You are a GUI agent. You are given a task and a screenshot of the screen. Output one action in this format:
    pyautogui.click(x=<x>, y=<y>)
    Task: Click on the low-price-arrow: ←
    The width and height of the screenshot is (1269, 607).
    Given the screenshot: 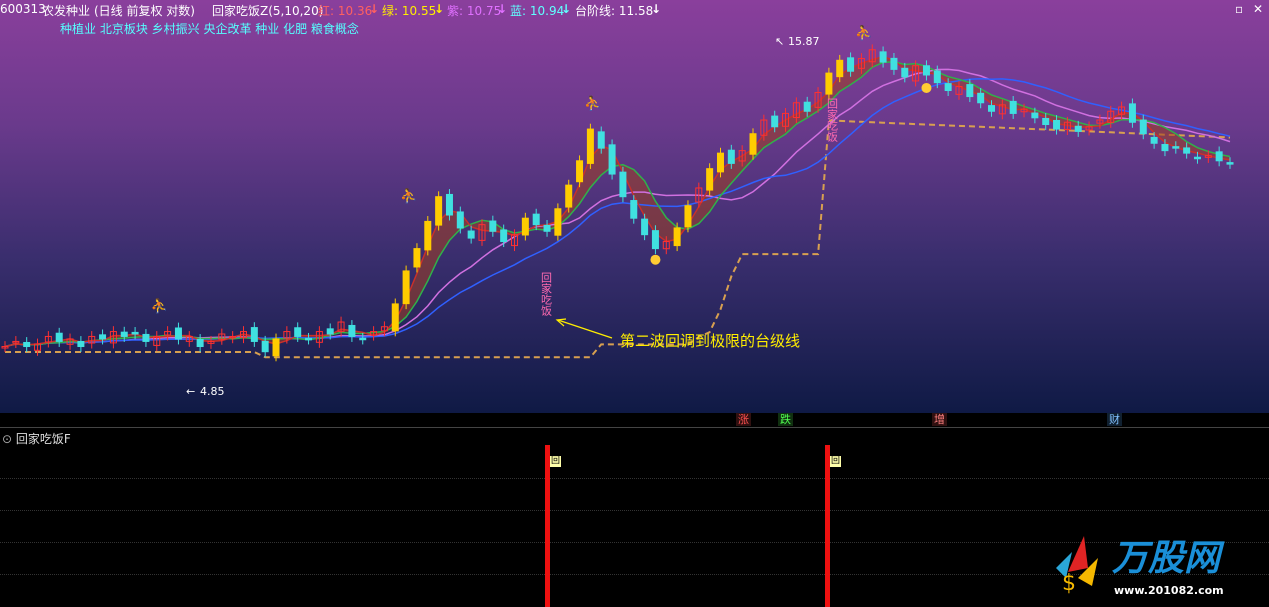 What is the action you would take?
    pyautogui.click(x=190, y=391)
    